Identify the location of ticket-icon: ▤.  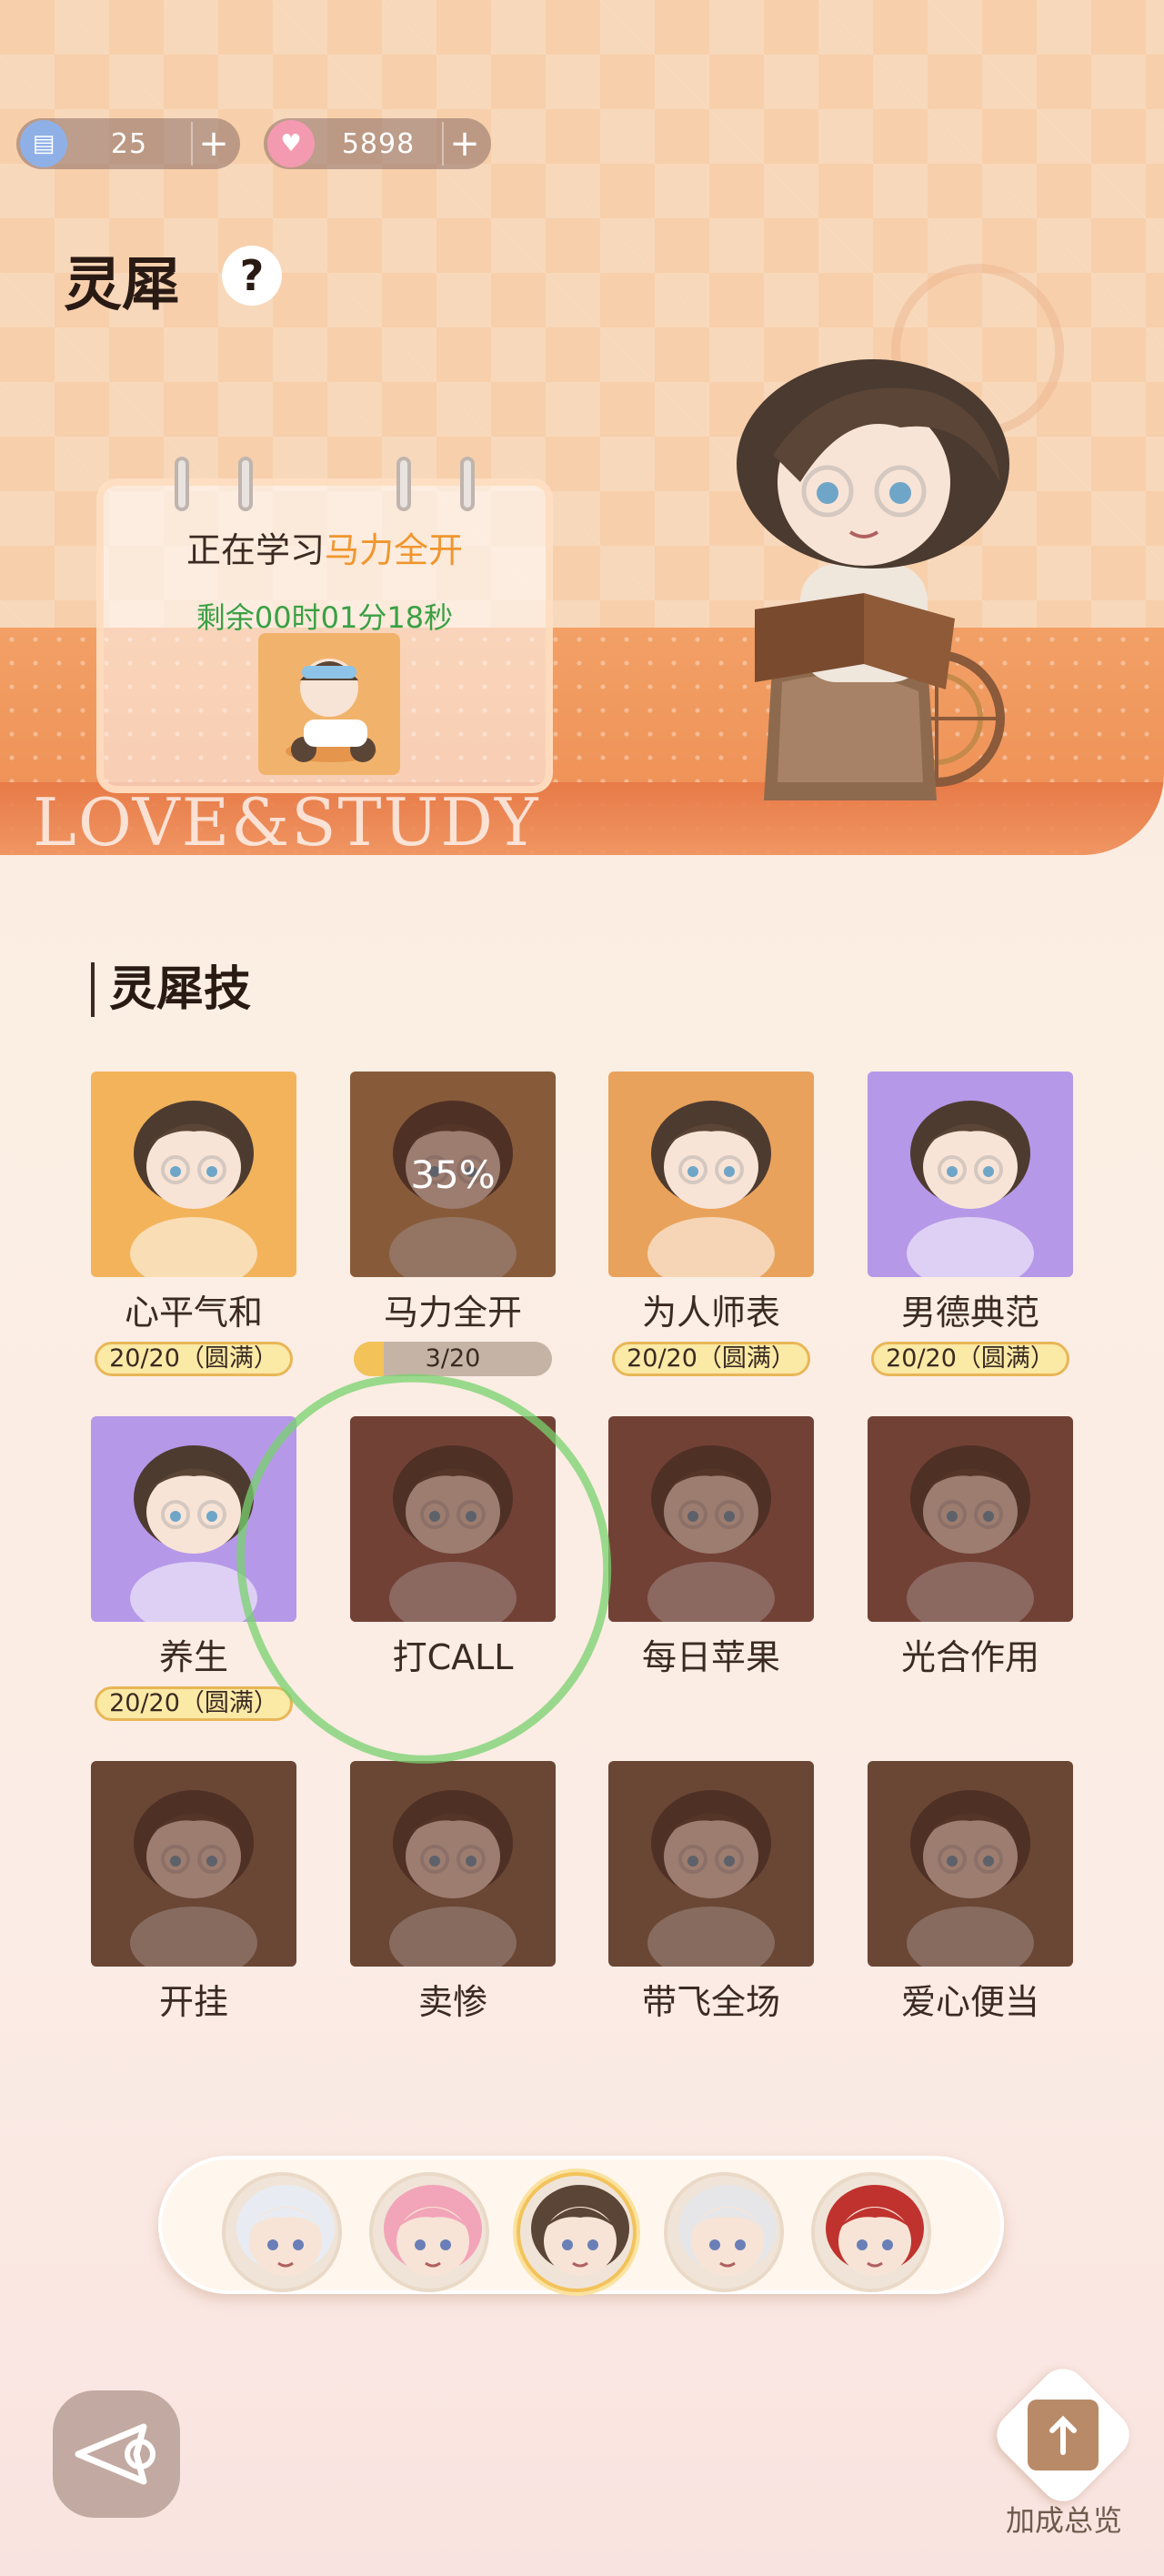
(43, 143).